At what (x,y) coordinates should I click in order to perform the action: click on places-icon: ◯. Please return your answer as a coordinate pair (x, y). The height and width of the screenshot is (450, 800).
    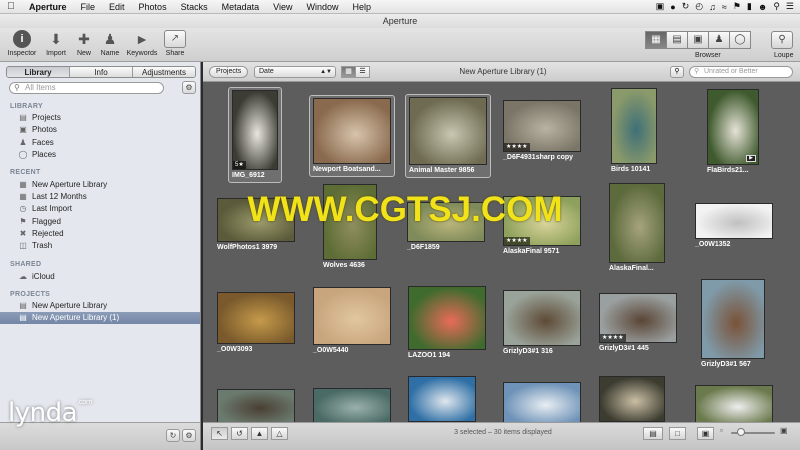
    Looking at the image, I should click on (23, 154).